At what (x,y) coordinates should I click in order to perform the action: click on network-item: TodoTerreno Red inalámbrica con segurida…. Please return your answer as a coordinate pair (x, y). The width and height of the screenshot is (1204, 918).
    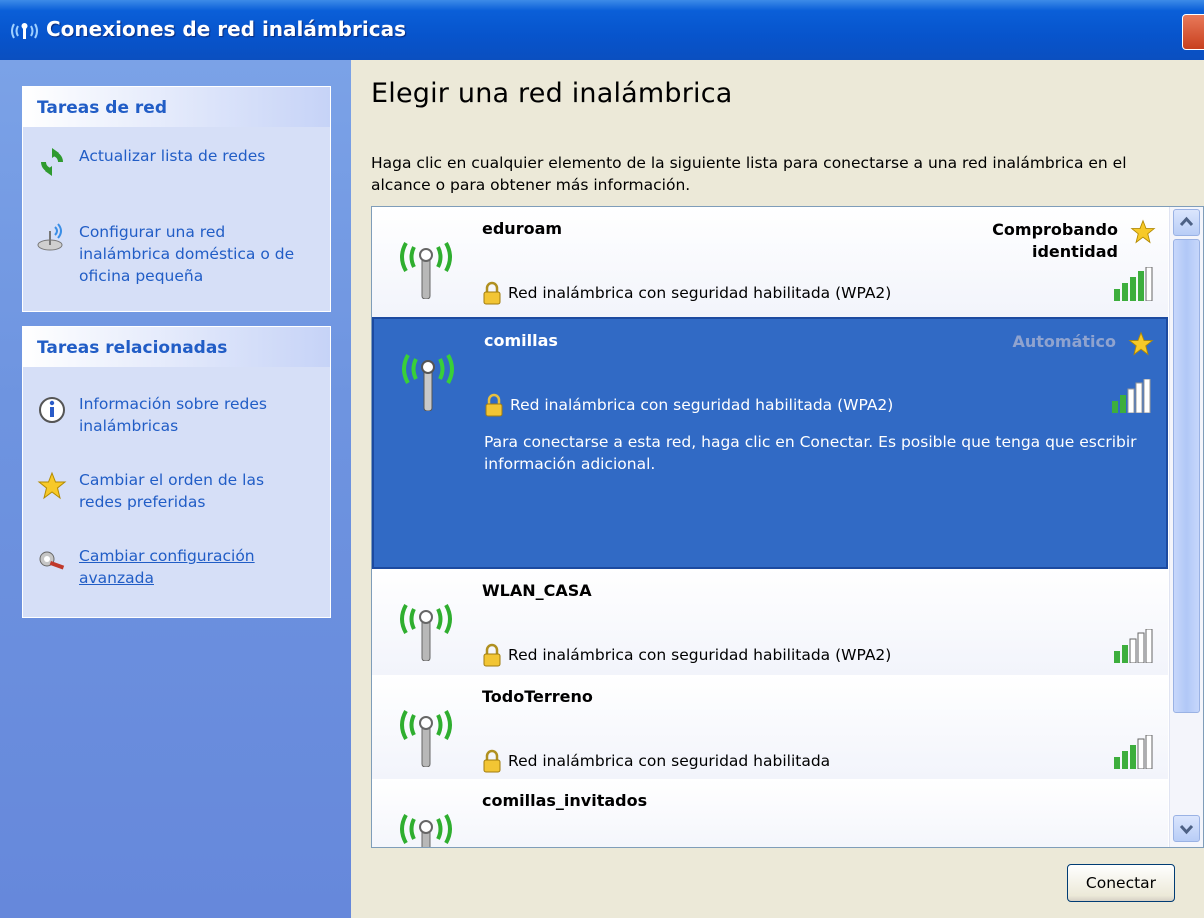
    Looking at the image, I should click on (770, 727).